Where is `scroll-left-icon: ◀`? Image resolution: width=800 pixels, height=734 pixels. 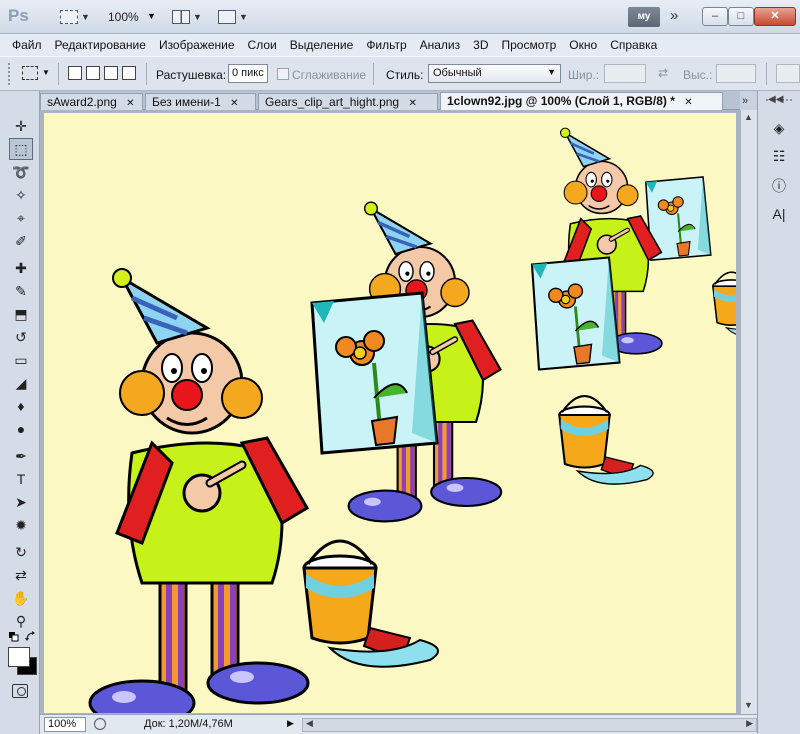 scroll-left-icon: ◀ is located at coordinates (309, 723).